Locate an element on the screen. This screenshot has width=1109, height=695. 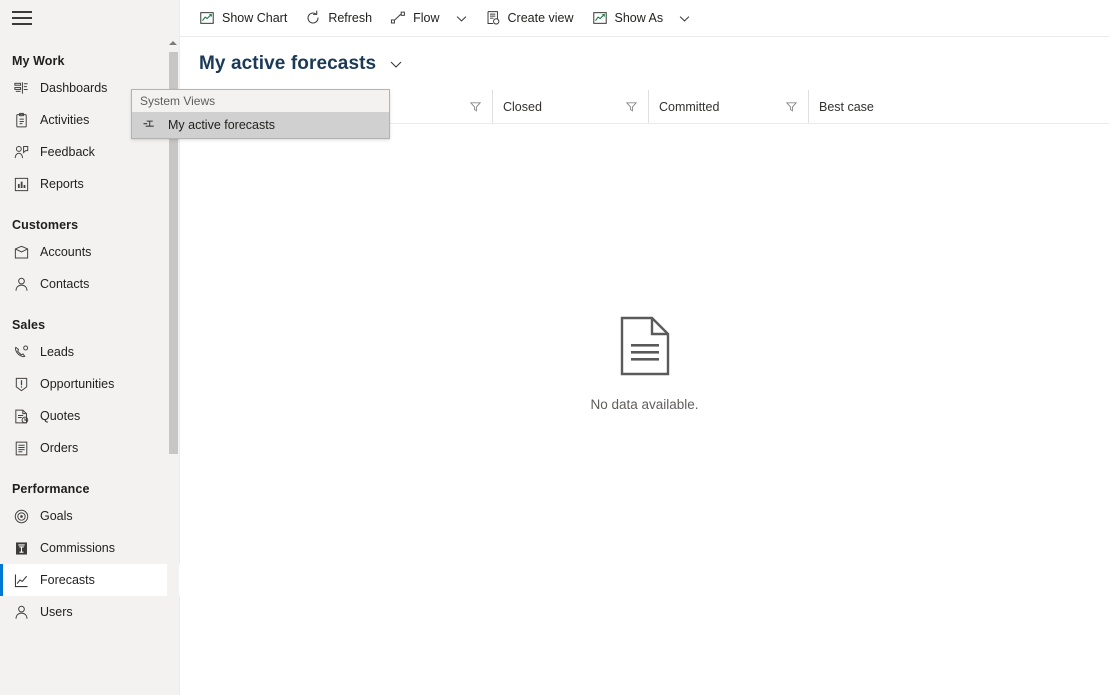
nav-group-title-sales: Sales is located at coordinates (29, 325).